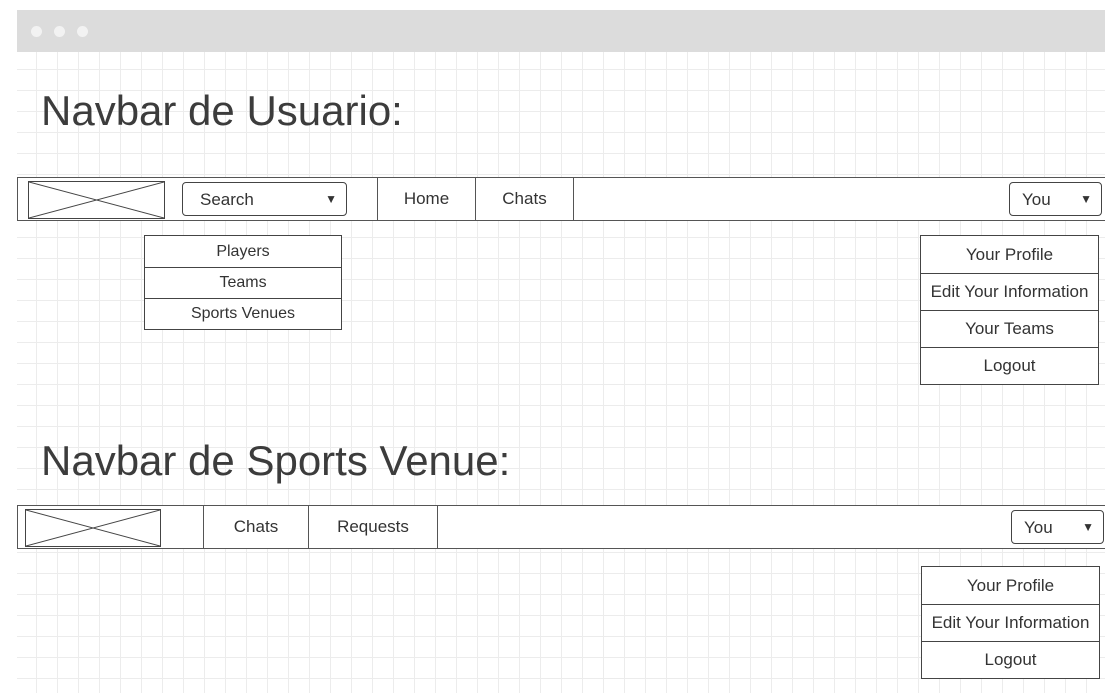  I want to click on search-menu: Players Teams Sports Venues, so click(243, 282).